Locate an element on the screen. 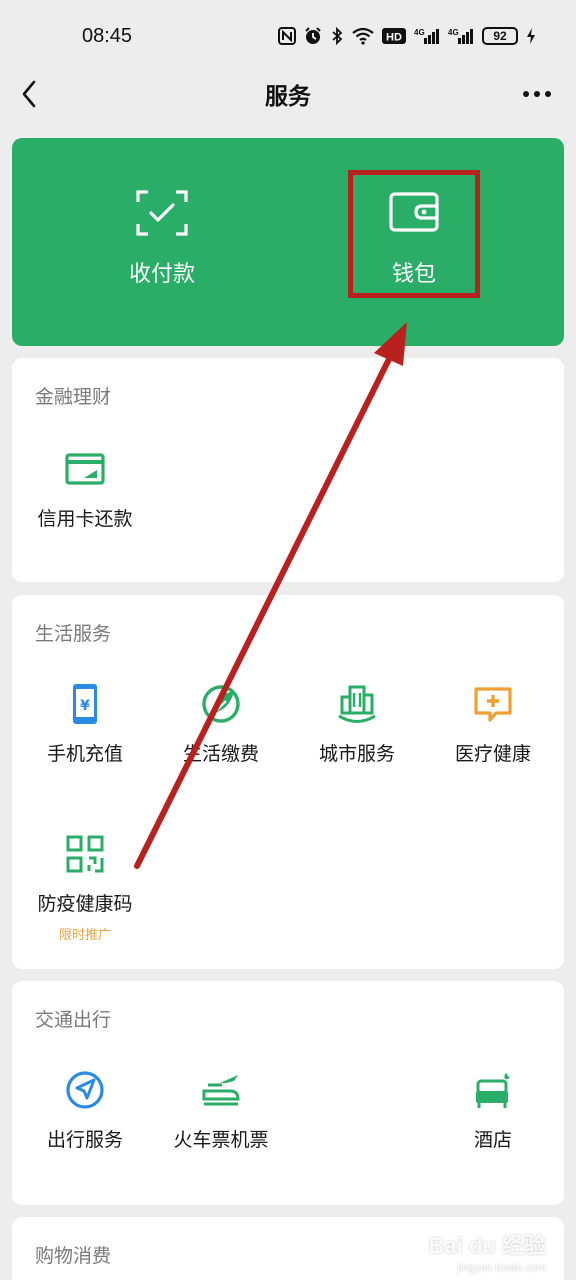 Image resolution: width=576 pixels, height=1280 pixels. phone-topup-label: 手机充值 is located at coordinates (84, 754).